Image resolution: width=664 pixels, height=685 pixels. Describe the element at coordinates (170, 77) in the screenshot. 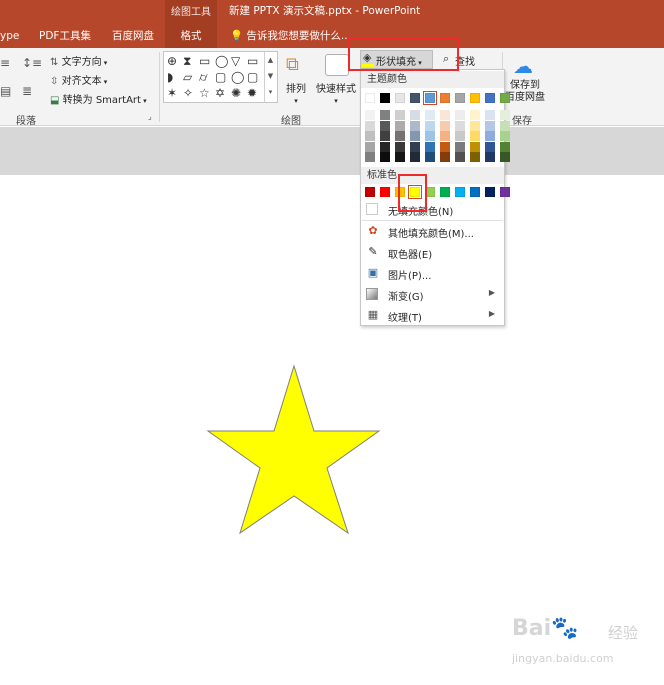

I see `shape-icon: ◗` at that location.